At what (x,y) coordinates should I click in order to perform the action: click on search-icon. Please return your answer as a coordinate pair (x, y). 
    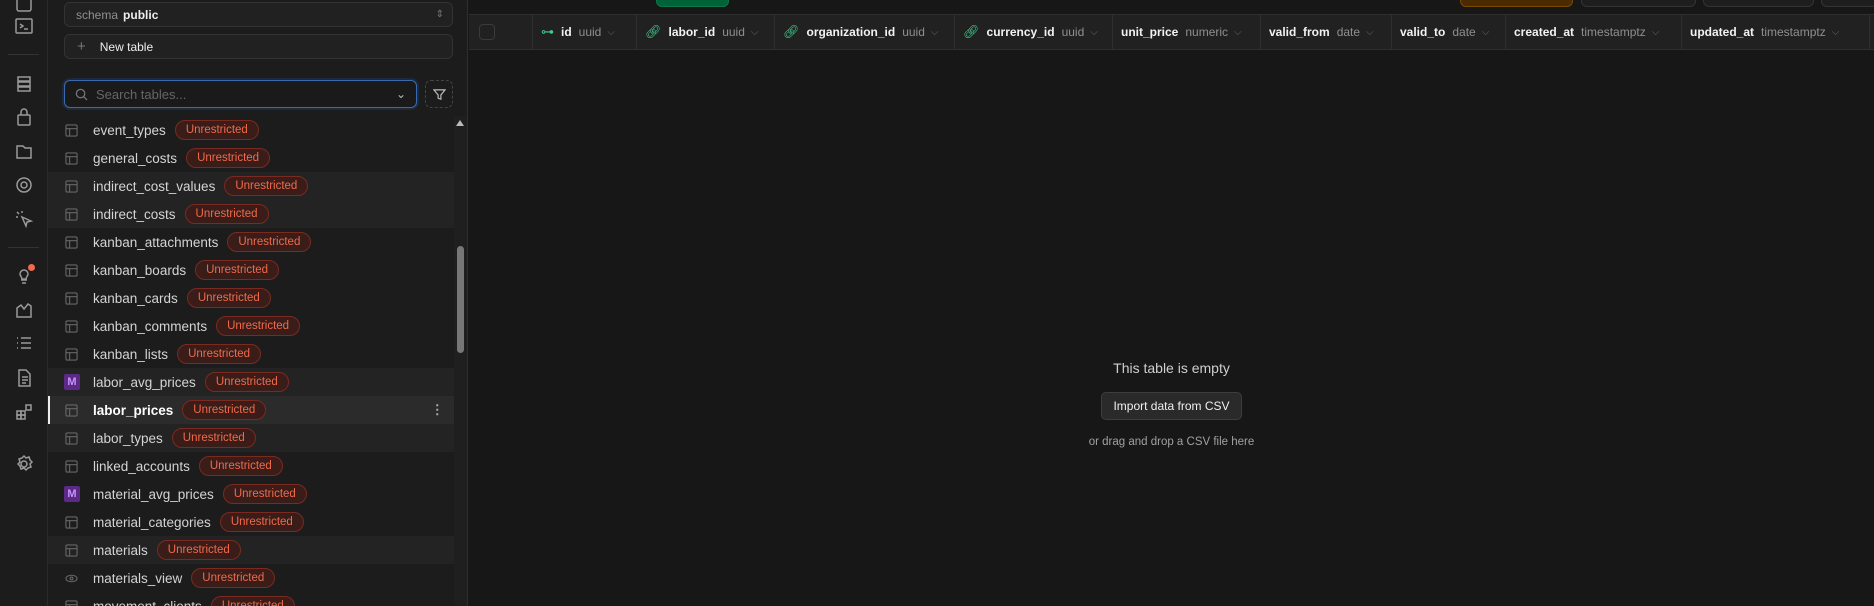
    Looking at the image, I should click on (81, 94).